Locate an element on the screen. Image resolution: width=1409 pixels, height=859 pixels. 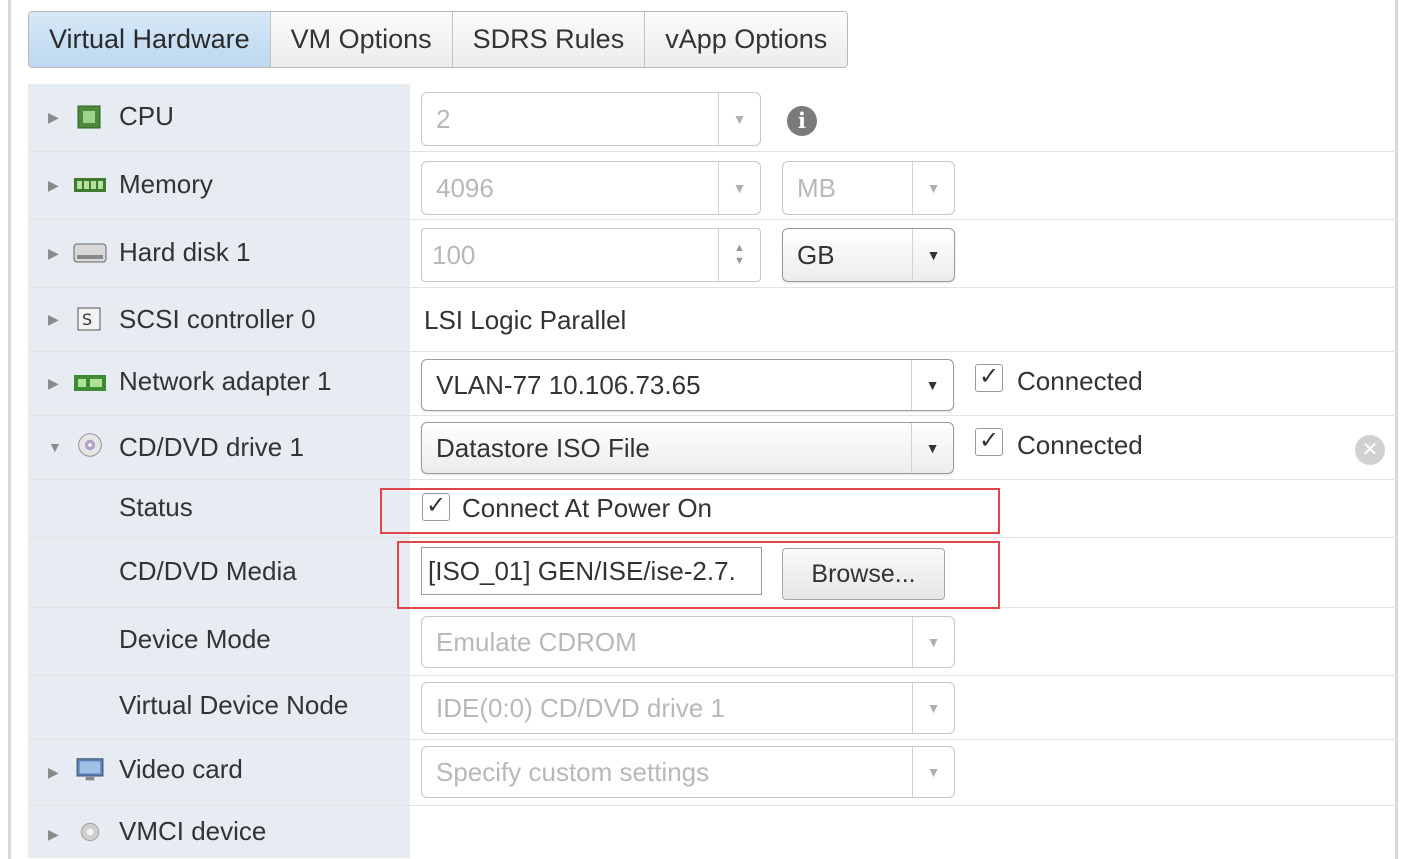
video-card-select: Specify custom settings ▼ is located at coordinates (688, 772).